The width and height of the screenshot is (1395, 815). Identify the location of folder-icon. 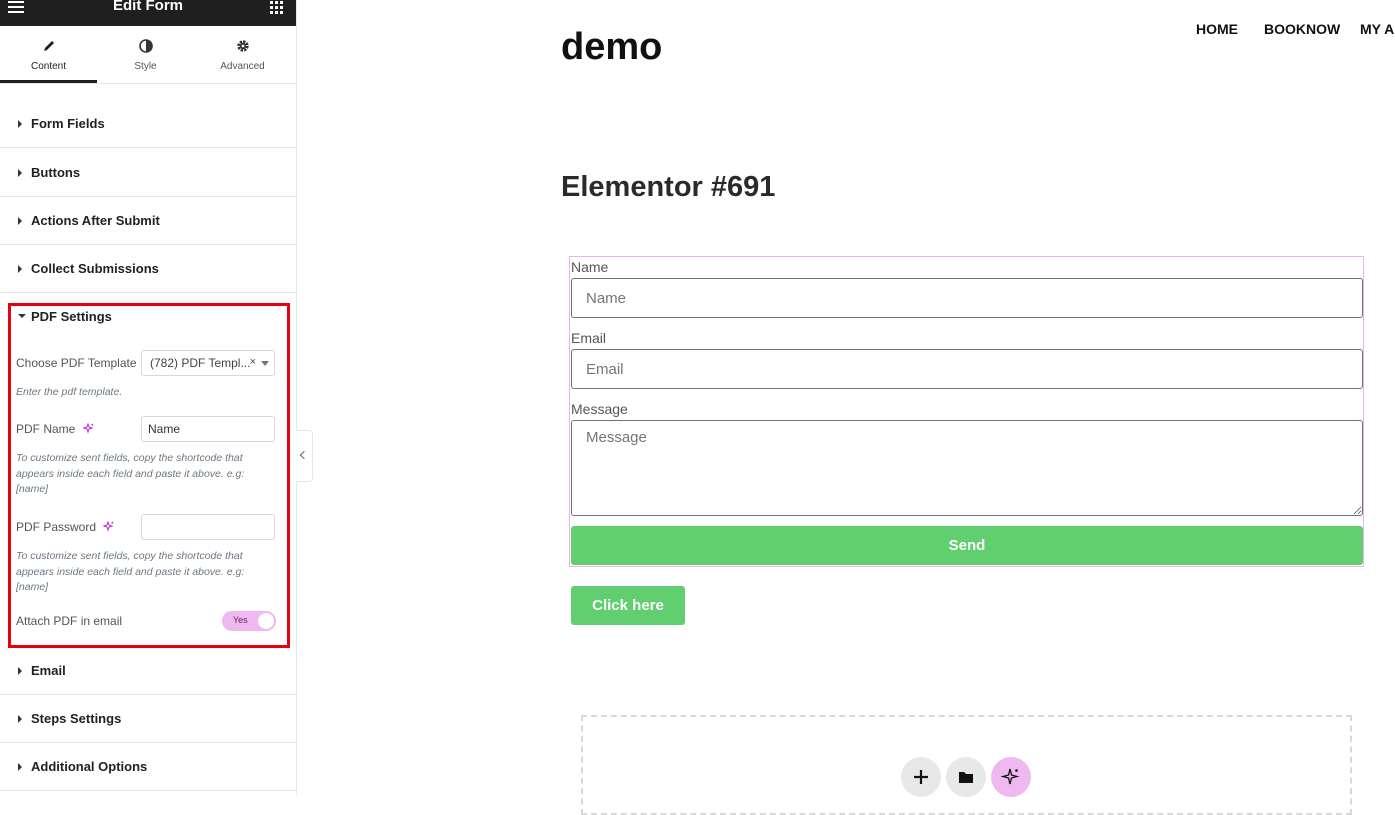
(966, 777).